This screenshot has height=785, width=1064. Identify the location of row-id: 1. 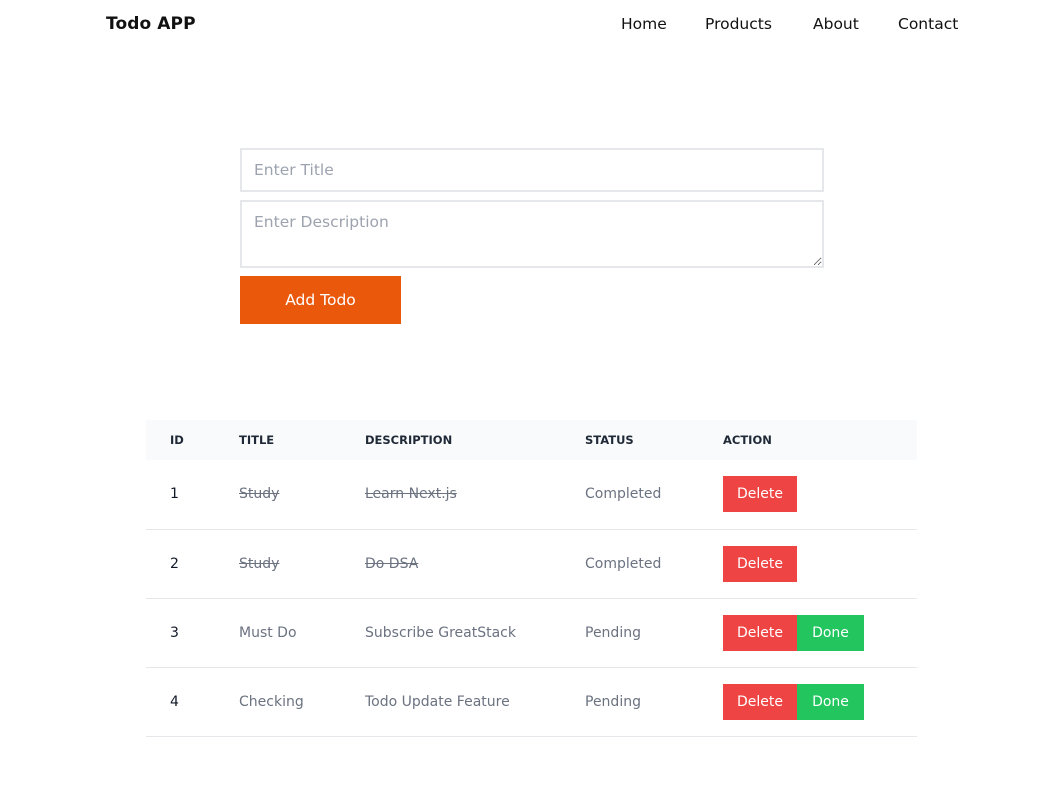
(192, 495).